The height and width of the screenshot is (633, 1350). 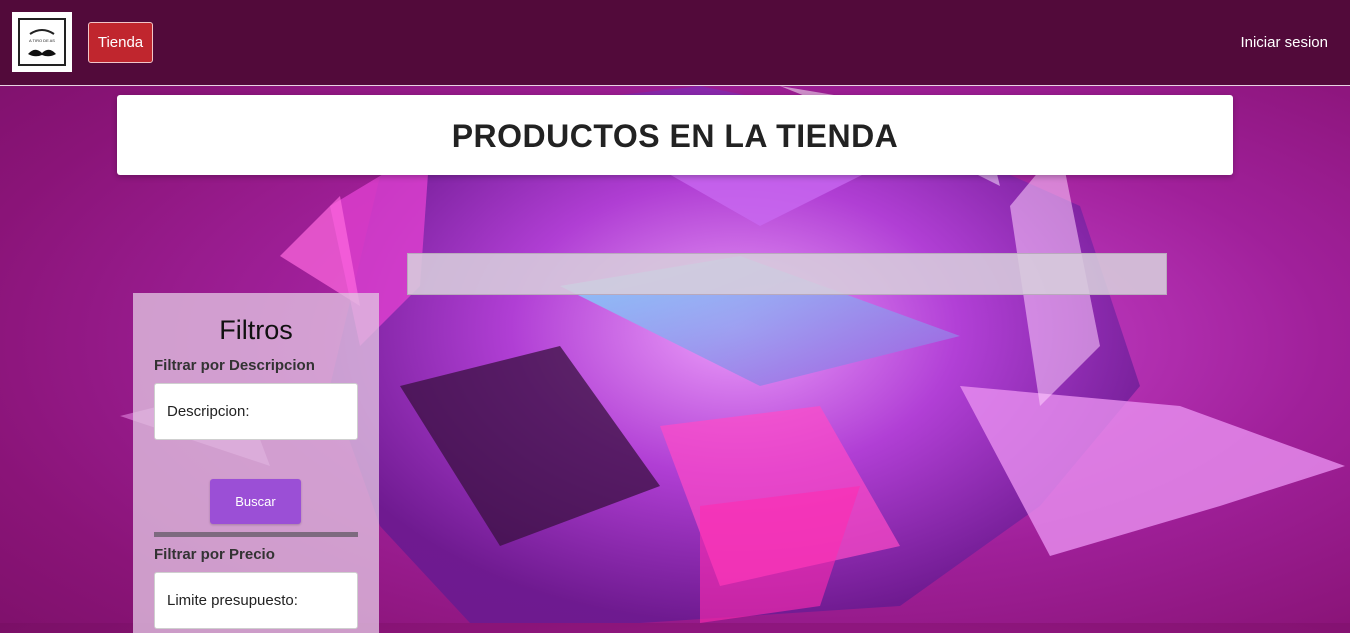 What do you see at coordinates (256, 411) in the screenshot?
I see `description-field: Descripcion:` at bounding box center [256, 411].